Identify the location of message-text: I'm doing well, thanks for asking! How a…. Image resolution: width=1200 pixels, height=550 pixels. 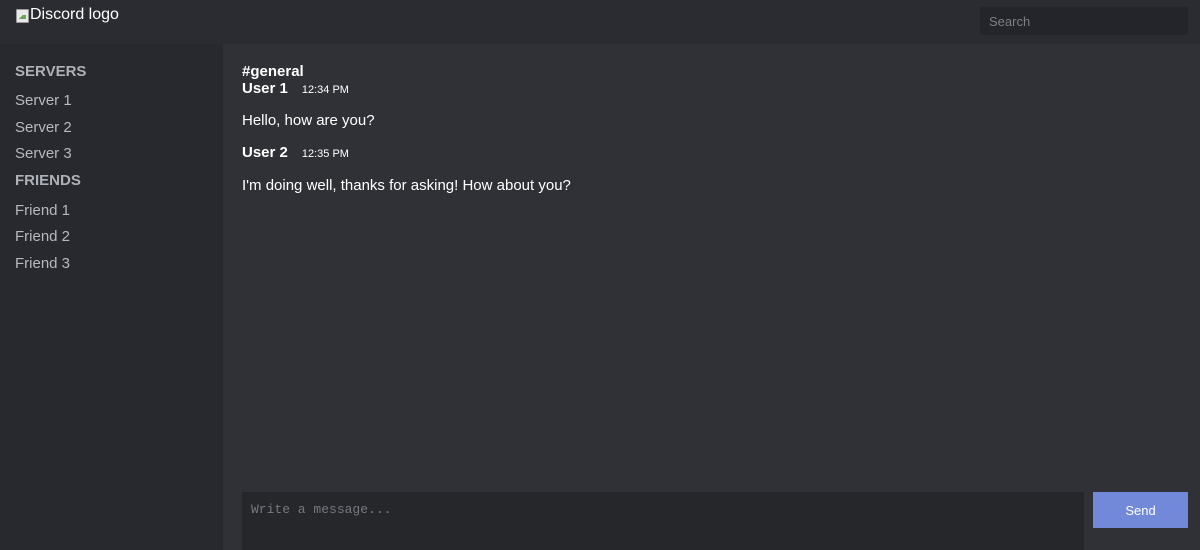
(406, 185).